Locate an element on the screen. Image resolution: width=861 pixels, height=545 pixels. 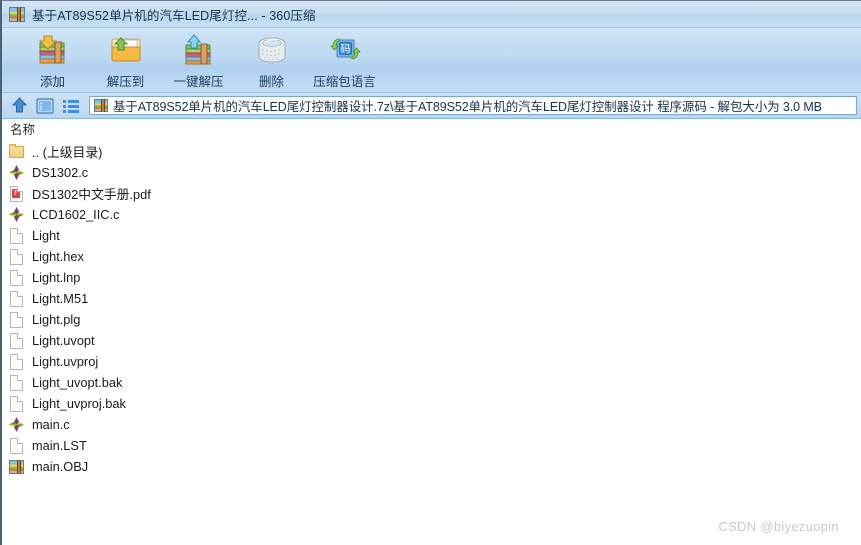
list-item: Light is located at coordinates (431, 235).